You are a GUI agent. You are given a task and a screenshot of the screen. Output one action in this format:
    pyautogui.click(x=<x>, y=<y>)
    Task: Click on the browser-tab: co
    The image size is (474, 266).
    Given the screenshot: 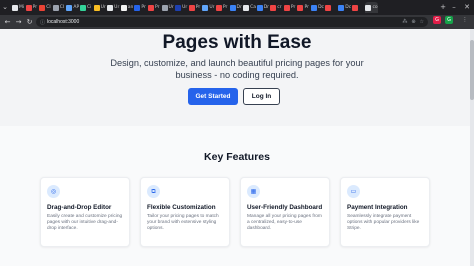 What is the action you would take?
    pyautogui.click(x=372, y=7)
    